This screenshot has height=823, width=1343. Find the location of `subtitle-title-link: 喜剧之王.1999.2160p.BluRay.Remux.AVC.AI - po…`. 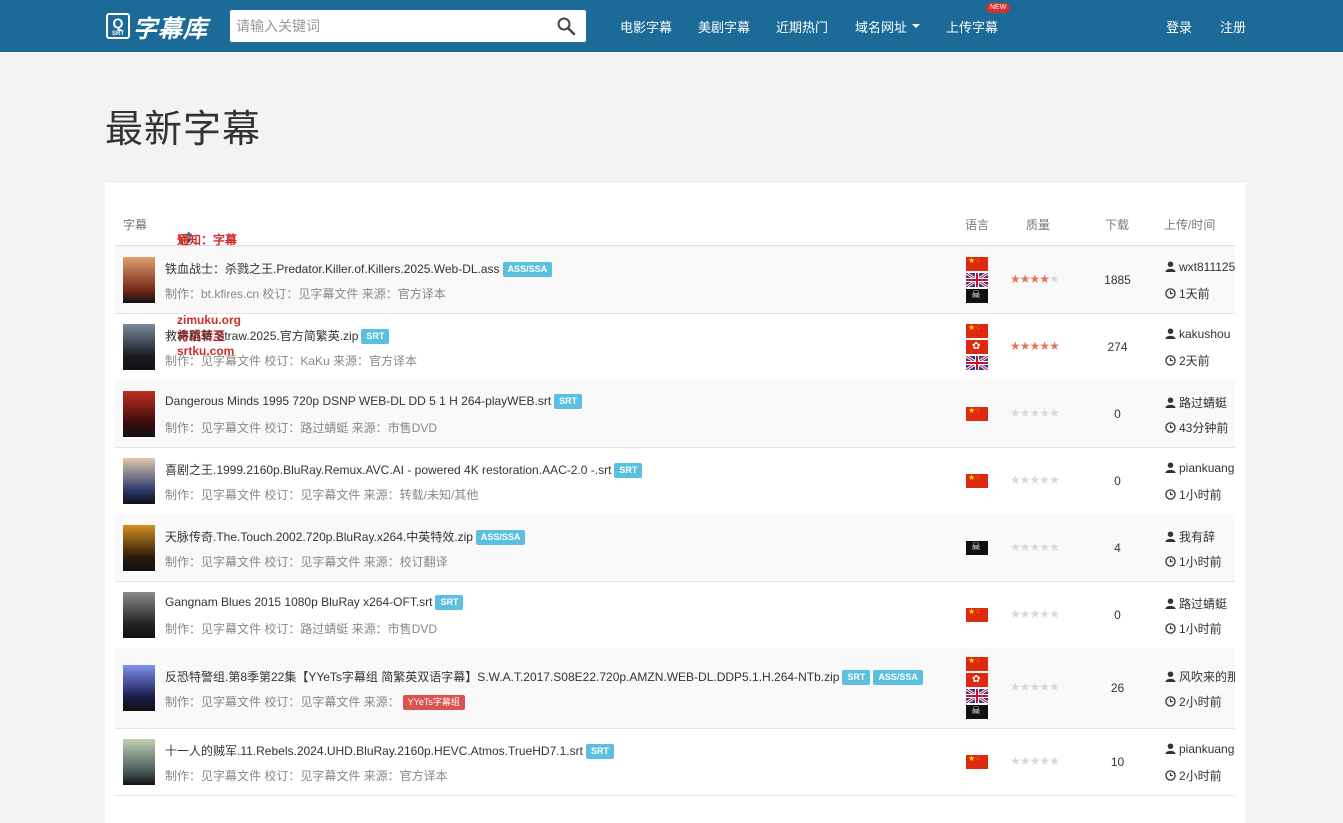

subtitle-title-link: 喜剧之王.1999.2160p.BluRay.Remux.AVC.AI - po… is located at coordinates (388, 470).